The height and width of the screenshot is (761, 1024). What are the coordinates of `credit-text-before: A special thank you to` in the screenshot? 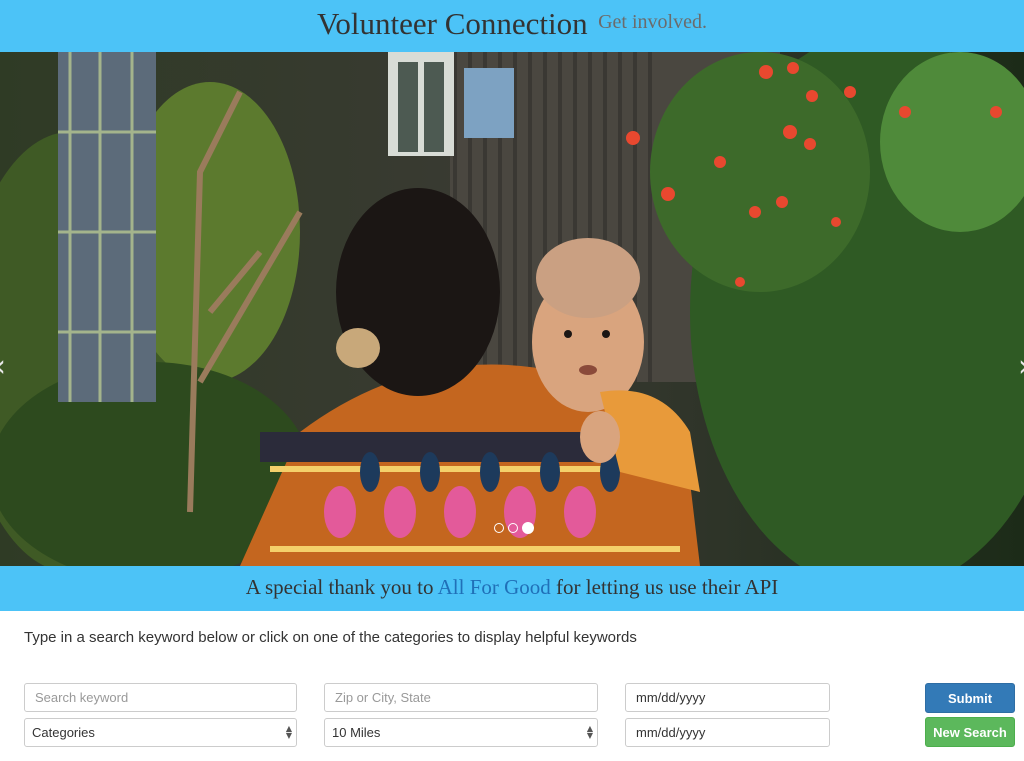 It's located at (341, 587).